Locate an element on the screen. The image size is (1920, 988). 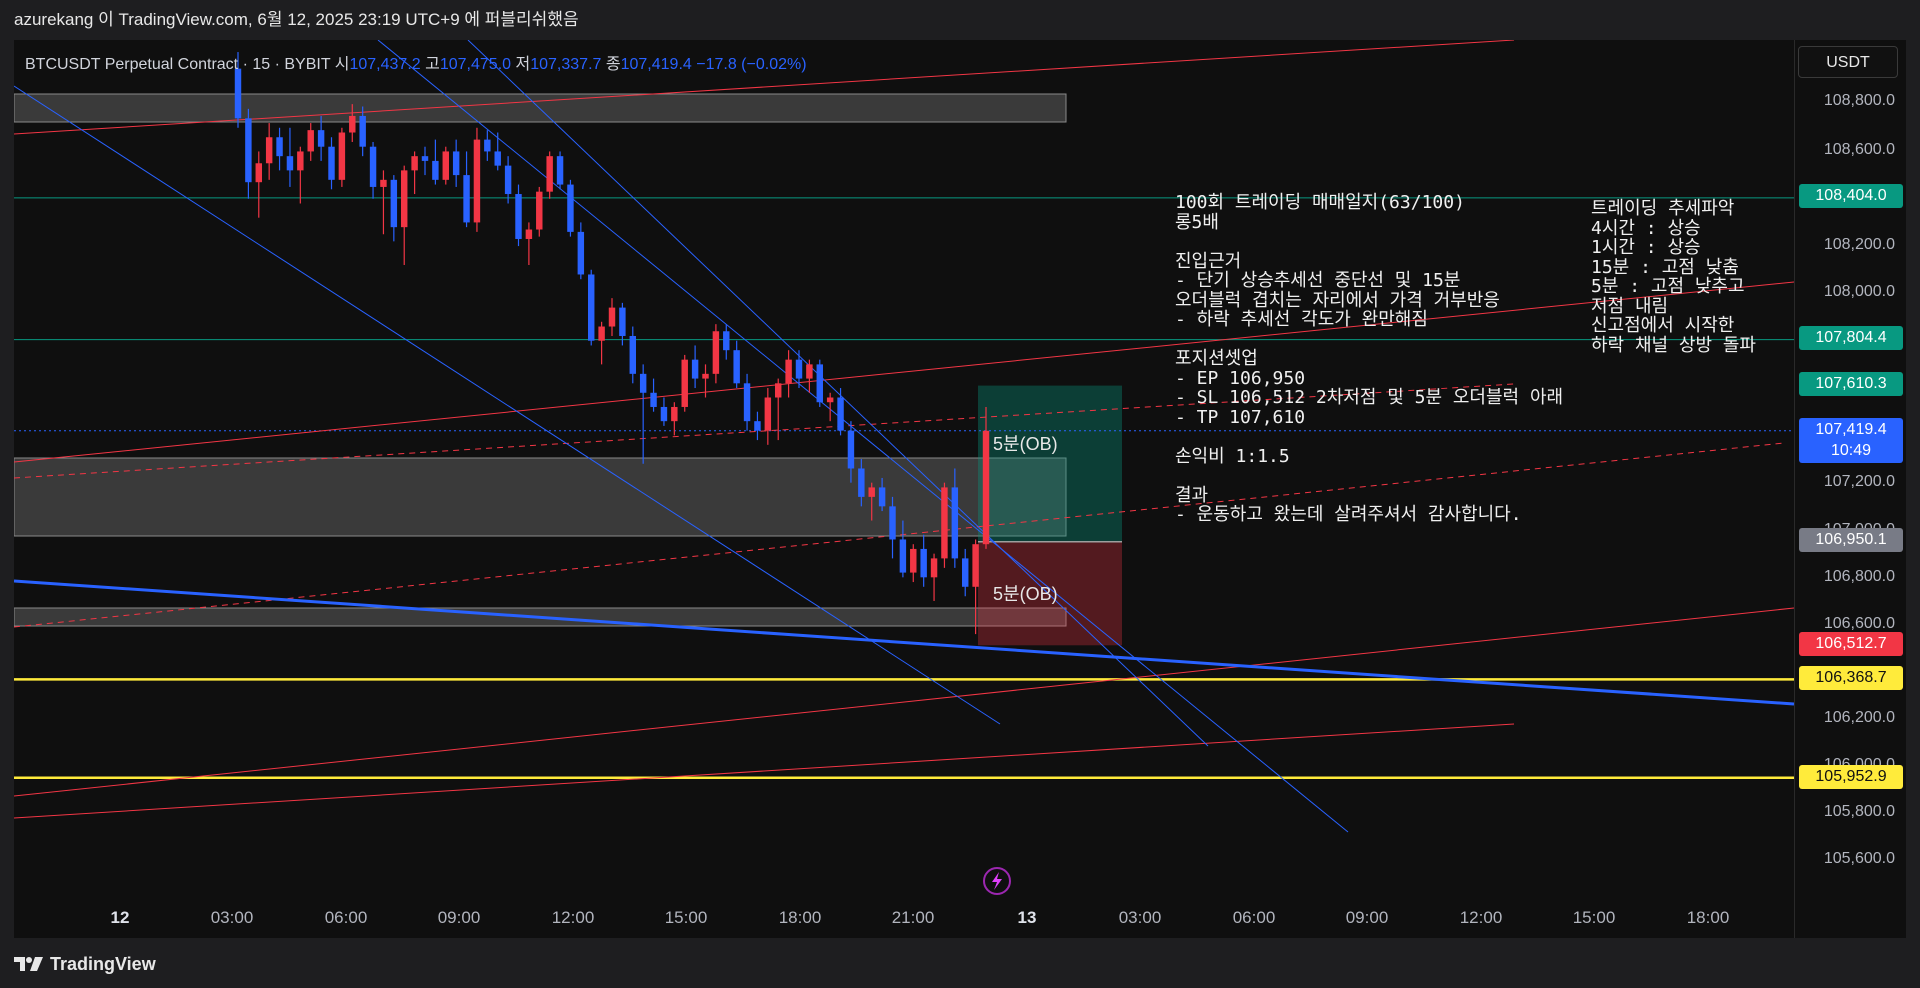
price-tag-level-108404: 108,404.0 is located at coordinates (1851, 196).